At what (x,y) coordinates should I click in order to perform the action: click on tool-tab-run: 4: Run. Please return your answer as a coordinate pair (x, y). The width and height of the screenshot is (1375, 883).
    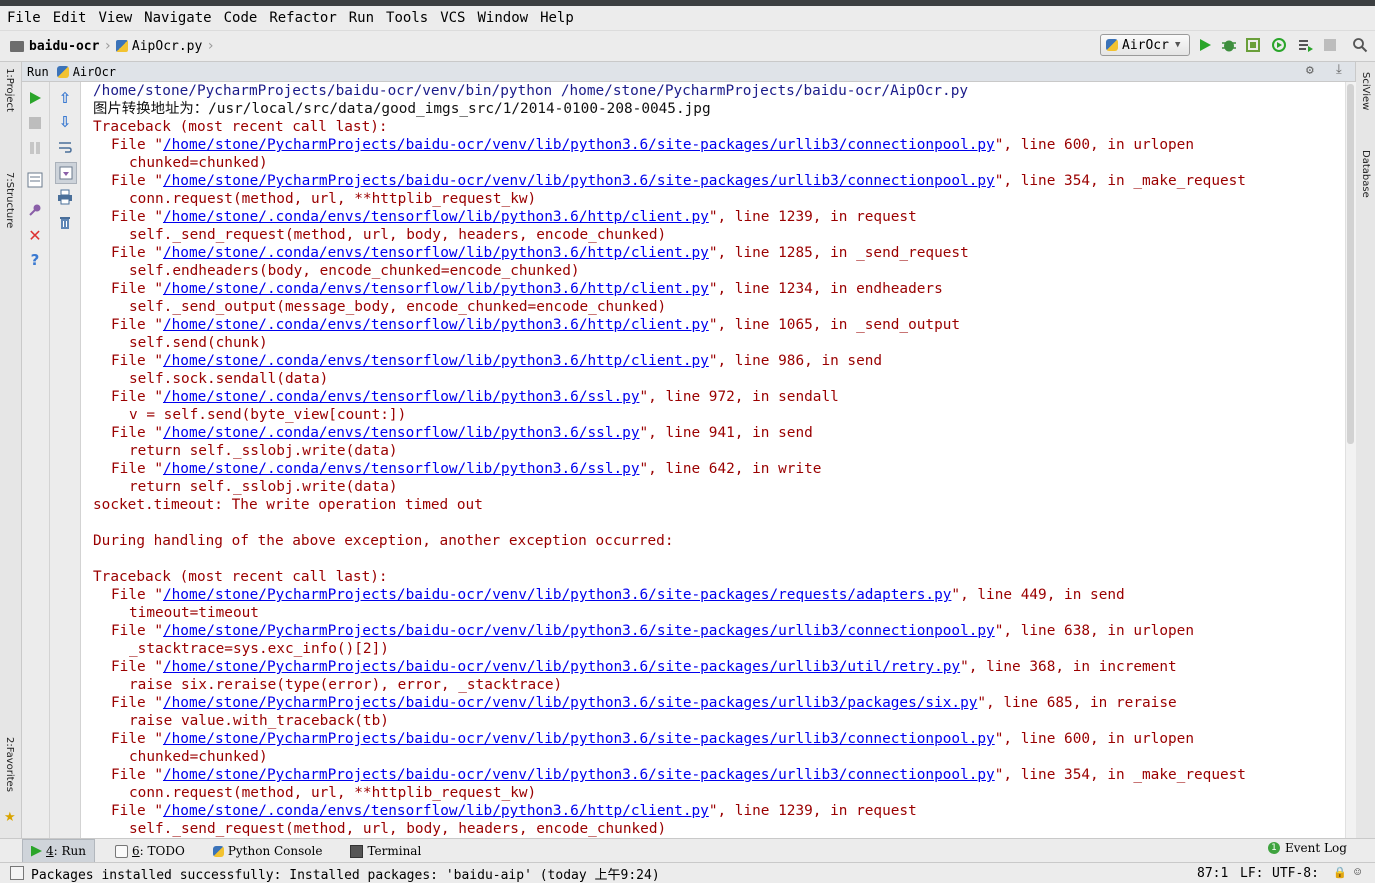
    Looking at the image, I should click on (58, 851).